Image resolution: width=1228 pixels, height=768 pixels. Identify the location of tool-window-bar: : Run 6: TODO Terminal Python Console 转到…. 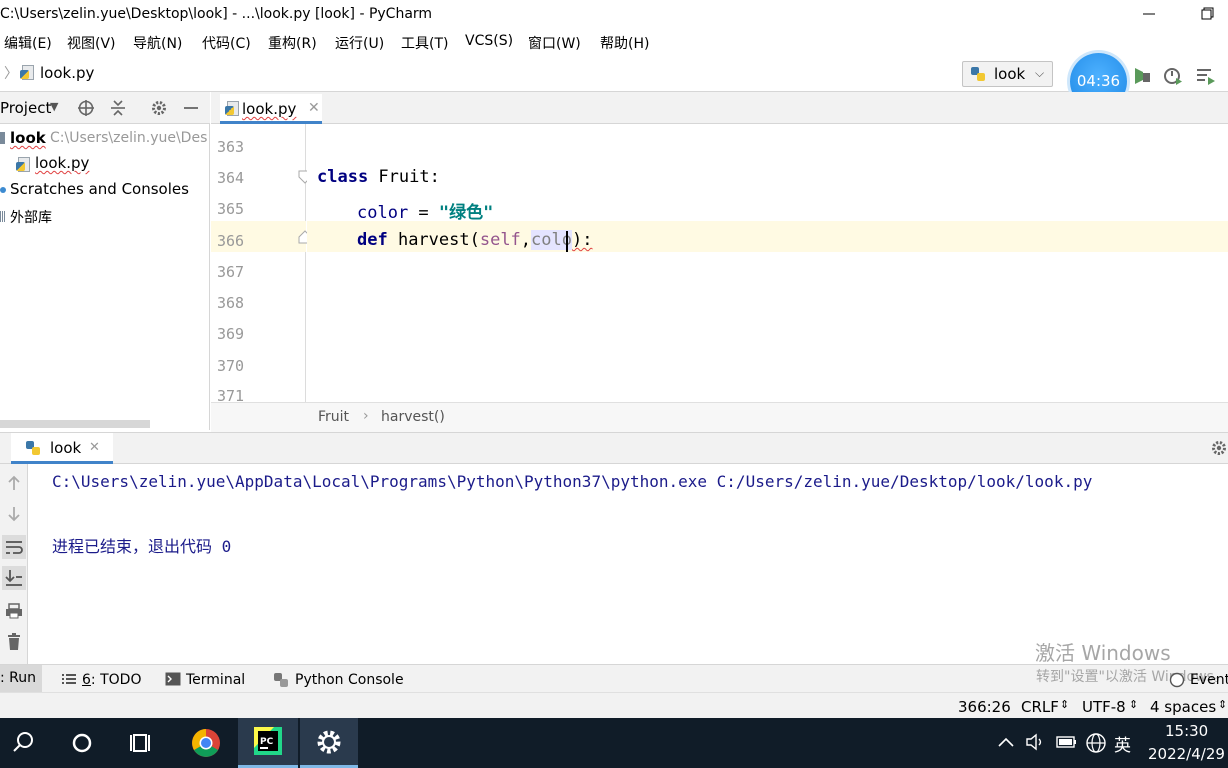
(614, 678).